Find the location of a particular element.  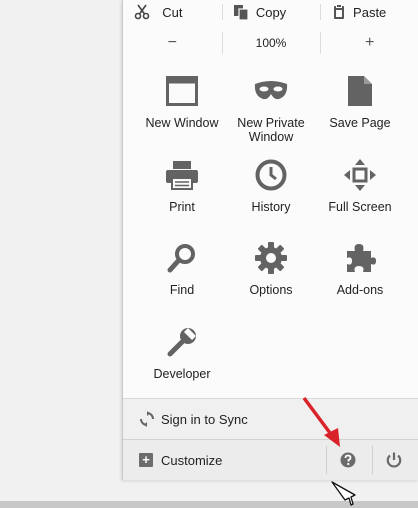

paste-icon is located at coordinates (339, 12).